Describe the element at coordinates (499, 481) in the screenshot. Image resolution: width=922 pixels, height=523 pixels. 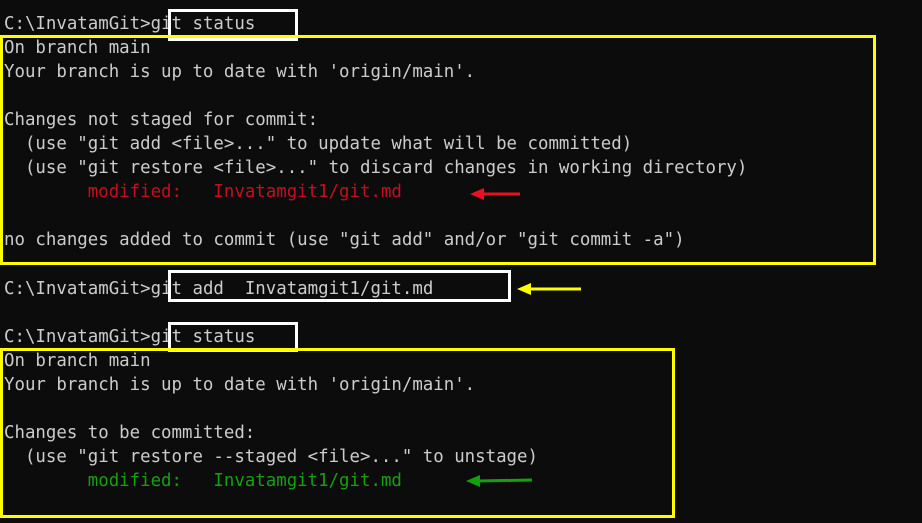
I see `arrow-left-green-icon` at that location.